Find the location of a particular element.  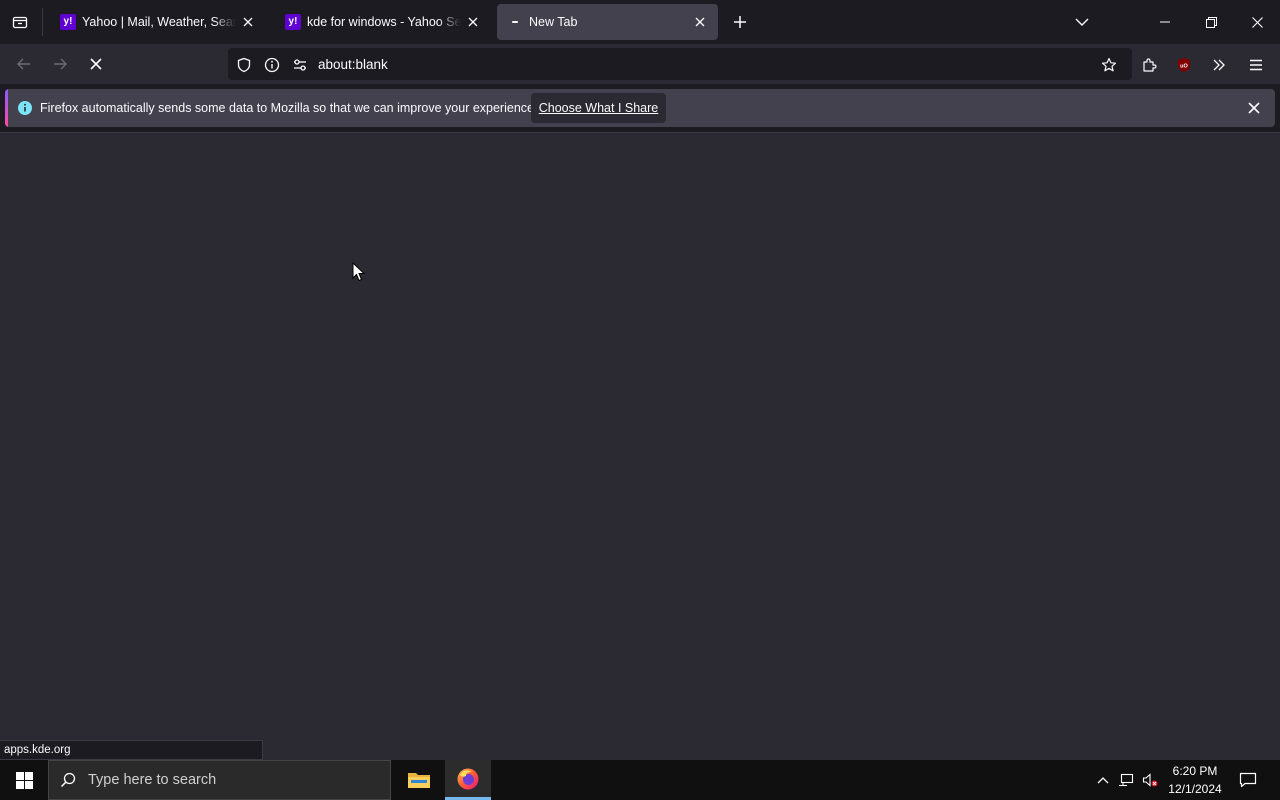

minimize-button is located at coordinates (1165, 22).